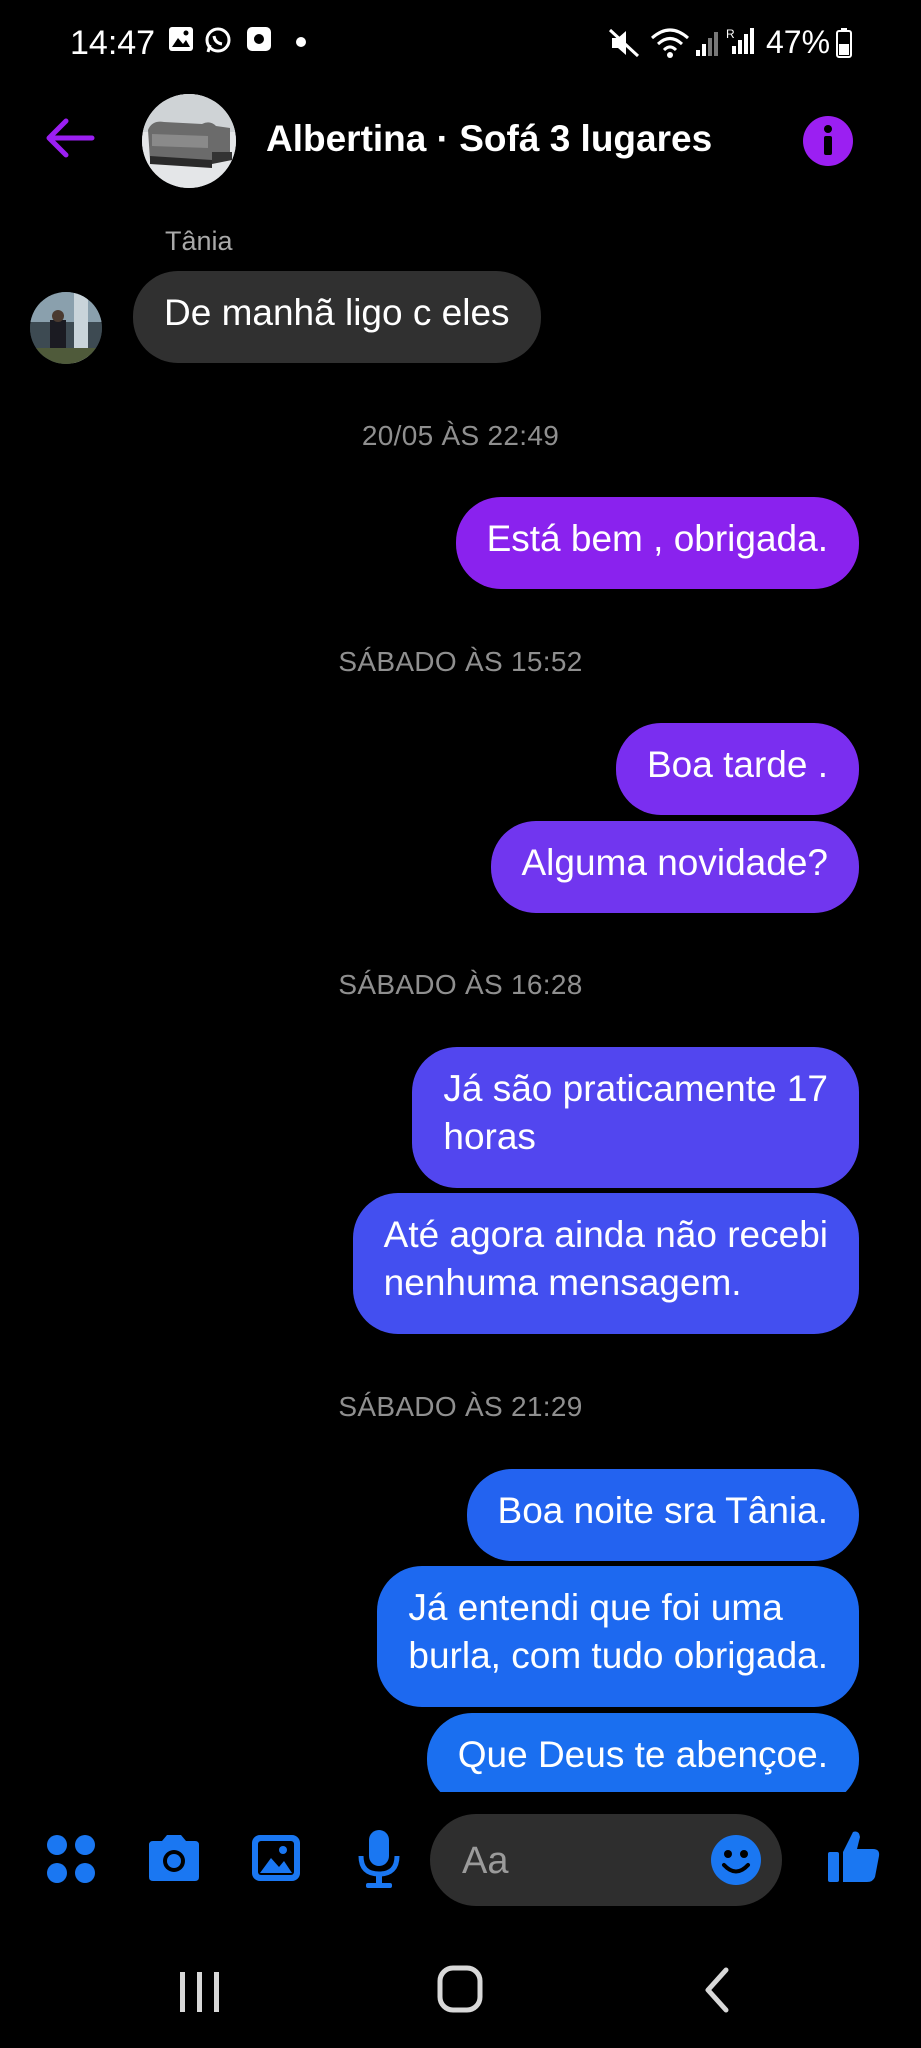 The height and width of the screenshot is (2048, 921). Describe the element at coordinates (485, 1861) in the screenshot. I see `message-input-placeholder: Aa` at that location.